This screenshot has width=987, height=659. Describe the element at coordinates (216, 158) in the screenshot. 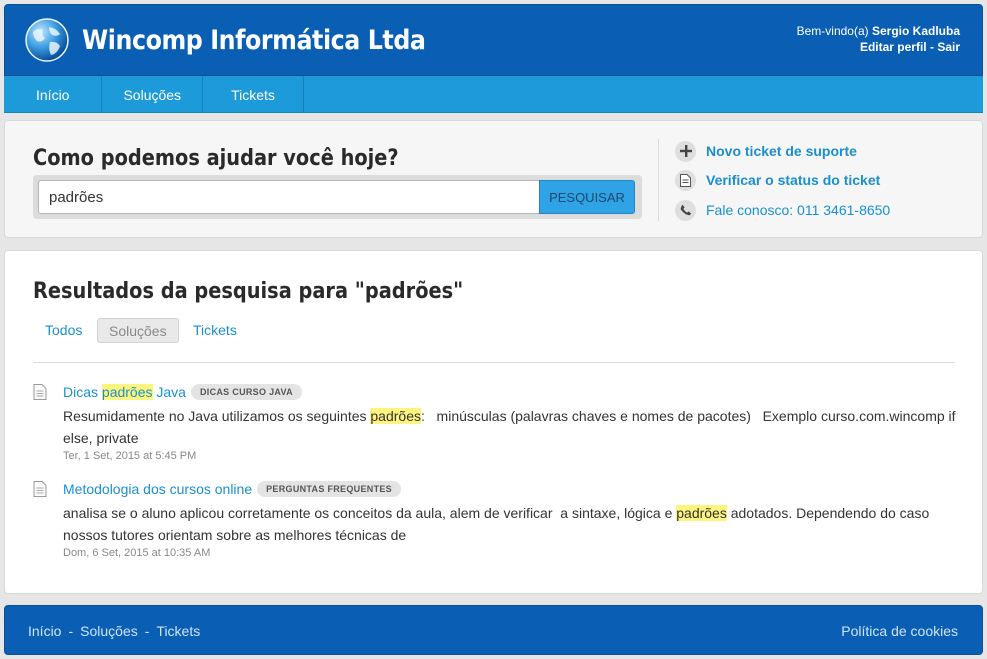

I see `help-heading: Como podemos ajudar você hoje?` at that location.